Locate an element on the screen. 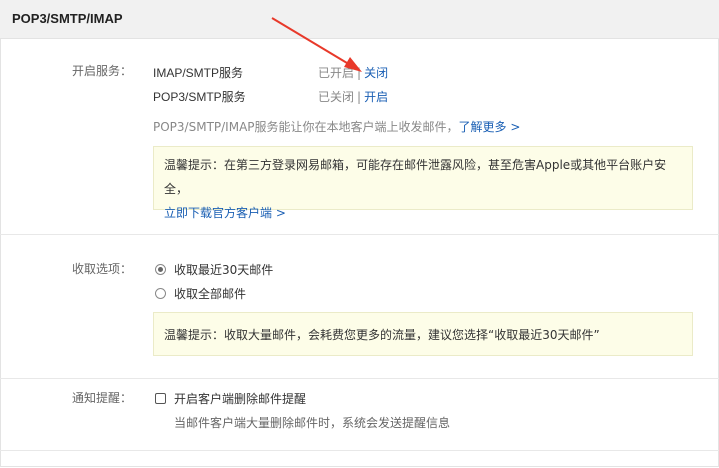 This screenshot has width=719, height=468. services-label: 开启服务： is located at coordinates (102, 71).